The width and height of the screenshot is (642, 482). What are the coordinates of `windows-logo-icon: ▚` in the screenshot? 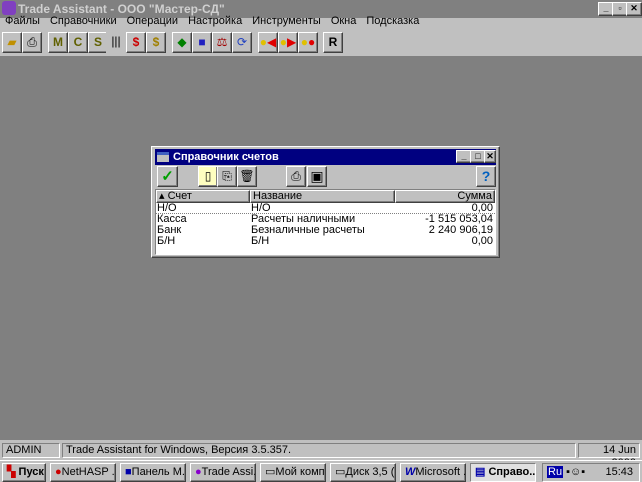 It's located at (11, 472).